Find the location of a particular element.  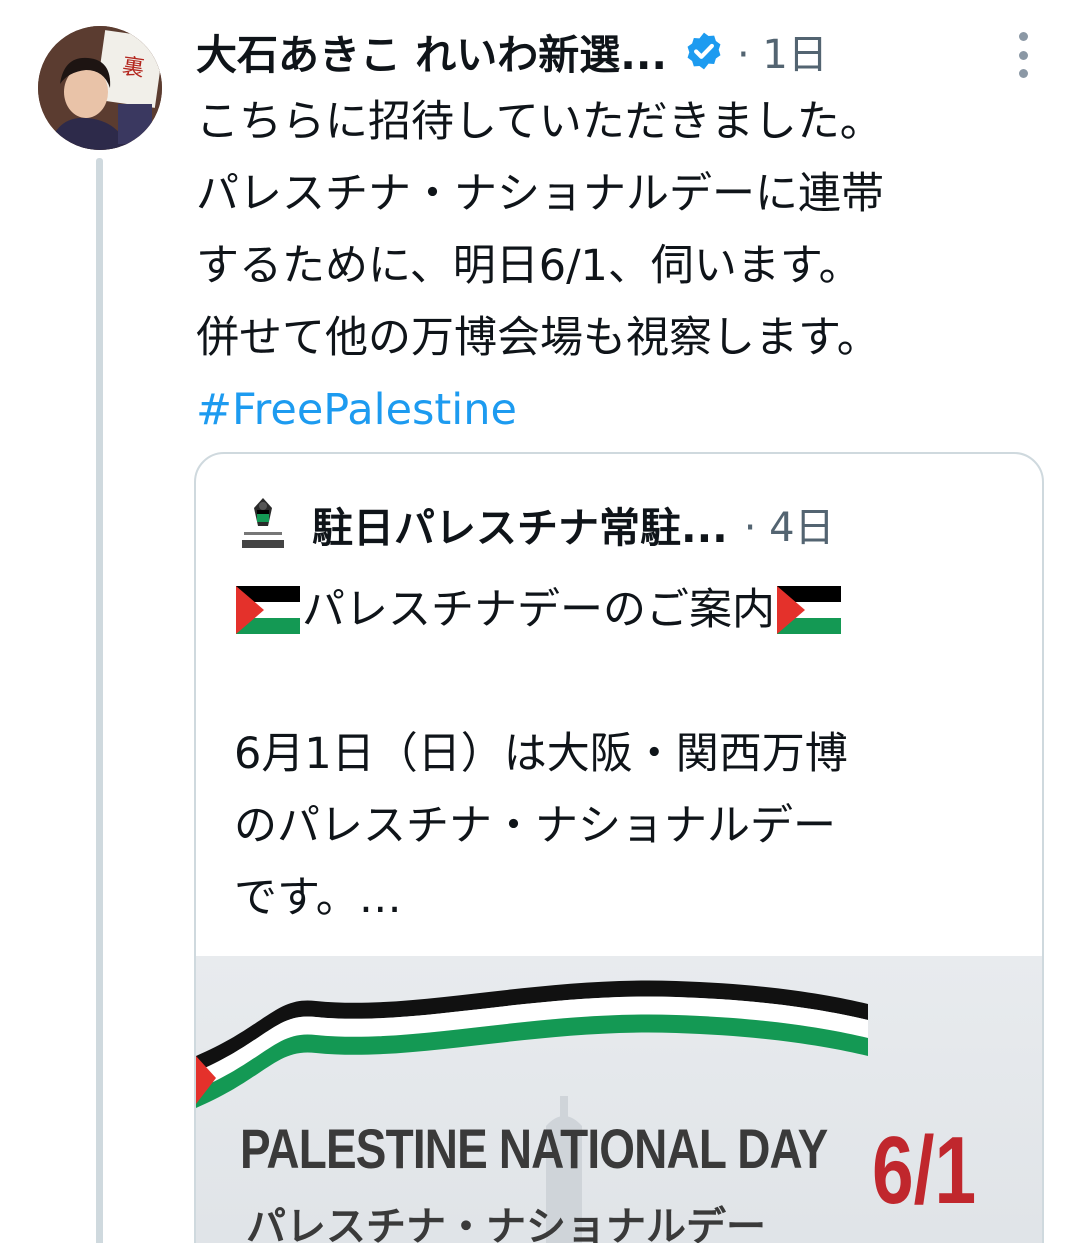

verified-badge-icon is located at coordinates (704, 51).